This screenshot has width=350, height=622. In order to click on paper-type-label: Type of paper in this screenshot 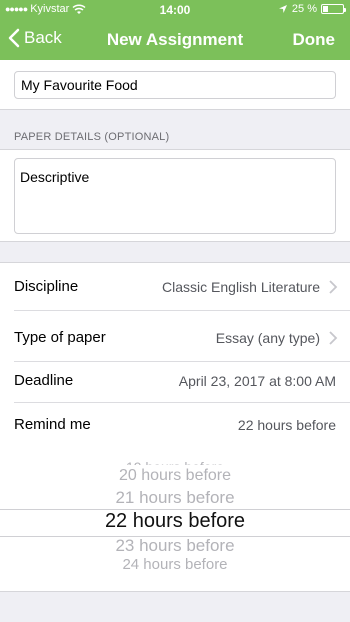, I will do `click(60, 337)`.